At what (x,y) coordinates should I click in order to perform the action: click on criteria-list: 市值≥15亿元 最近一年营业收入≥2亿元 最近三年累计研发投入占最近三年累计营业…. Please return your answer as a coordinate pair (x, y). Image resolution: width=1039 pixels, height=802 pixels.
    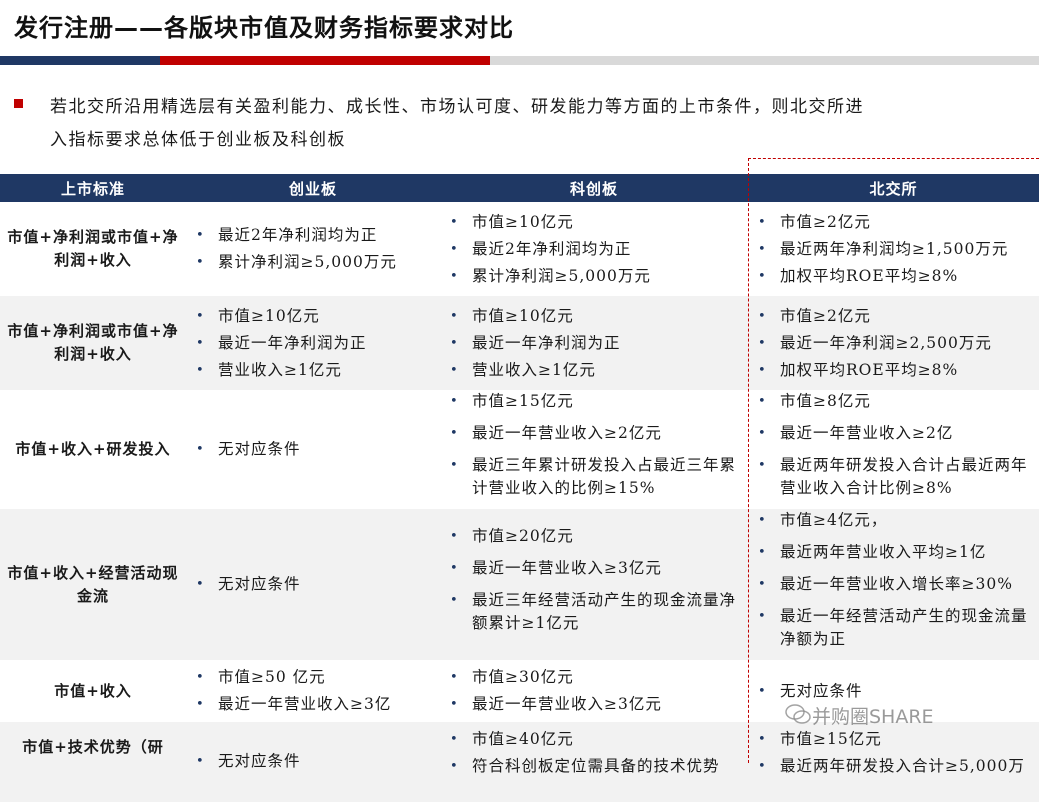
    Looking at the image, I should click on (594, 445).